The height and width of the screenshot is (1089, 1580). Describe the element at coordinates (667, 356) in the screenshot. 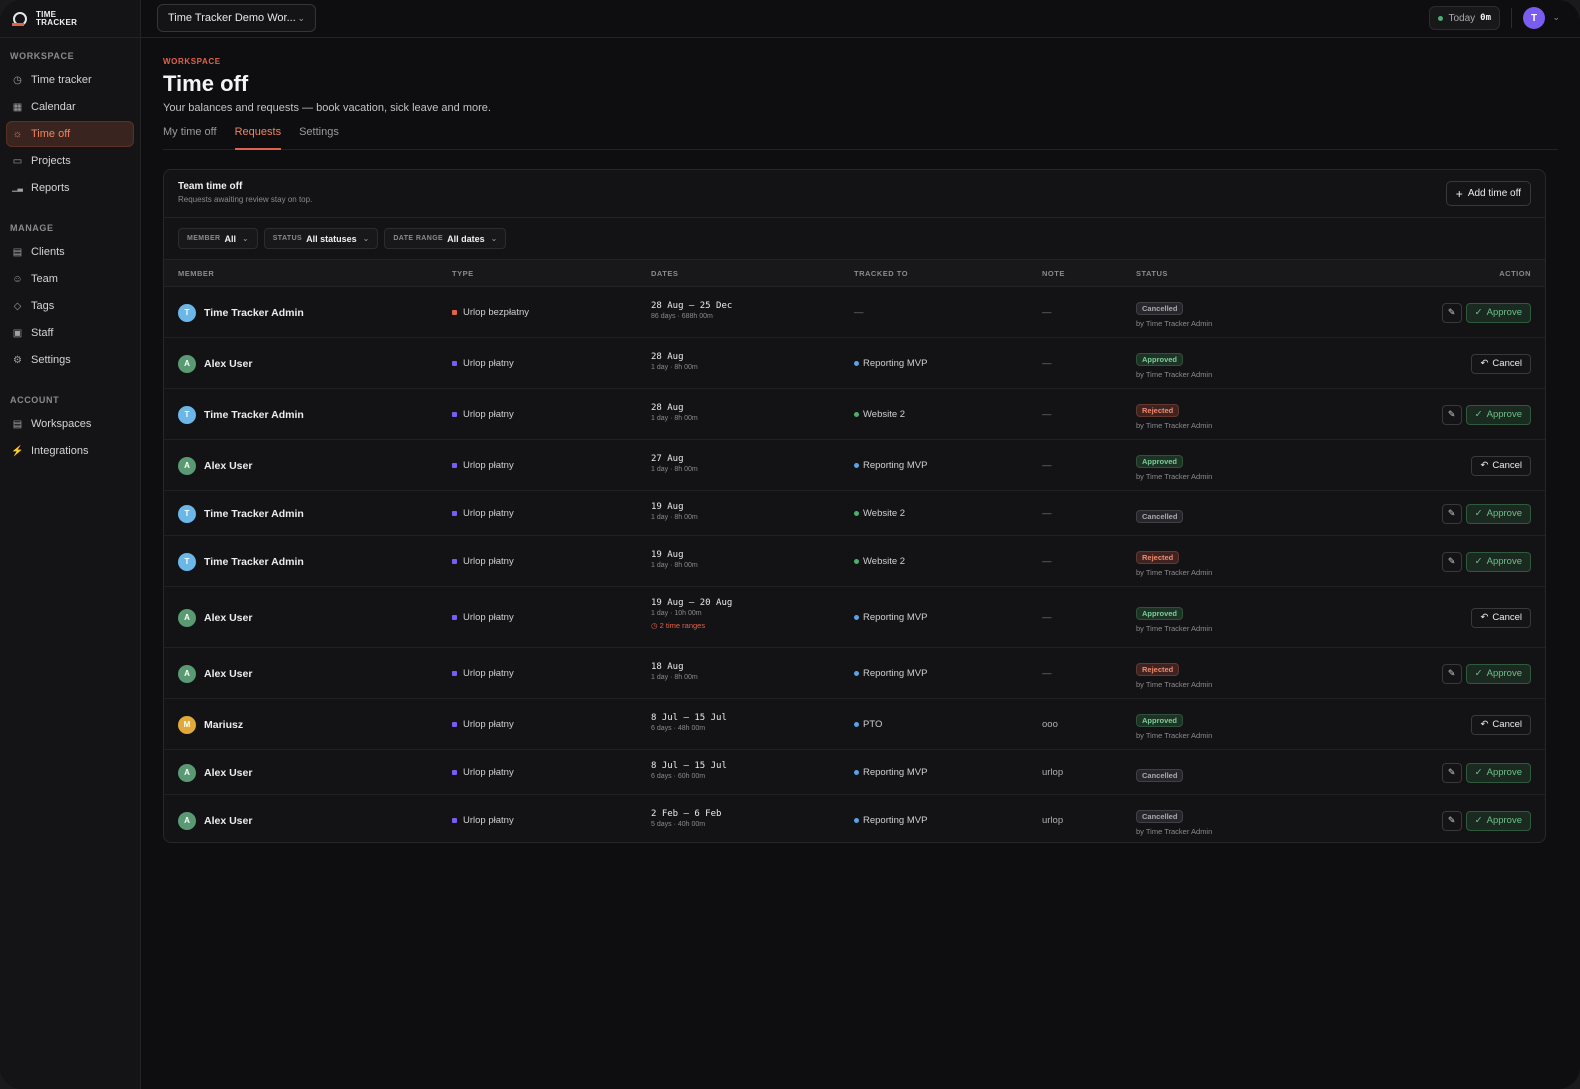

I see `date-range: 28 Aug` at that location.